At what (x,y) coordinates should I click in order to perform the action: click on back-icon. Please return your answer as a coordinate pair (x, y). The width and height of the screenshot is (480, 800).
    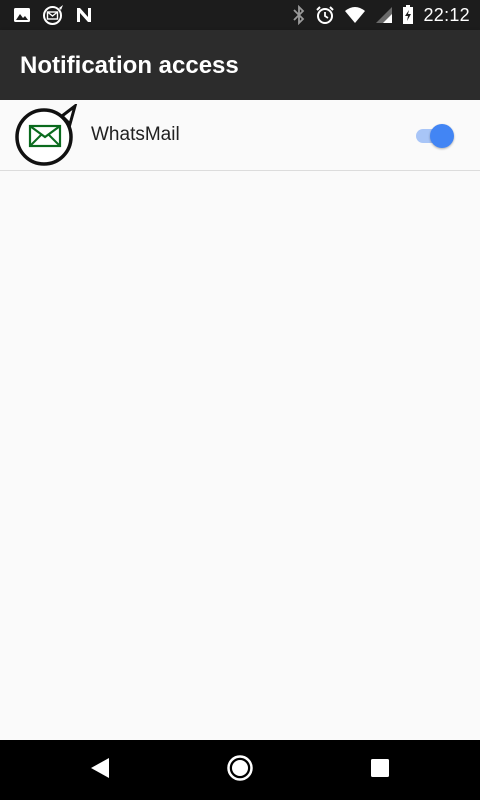
    Looking at the image, I should click on (100, 770).